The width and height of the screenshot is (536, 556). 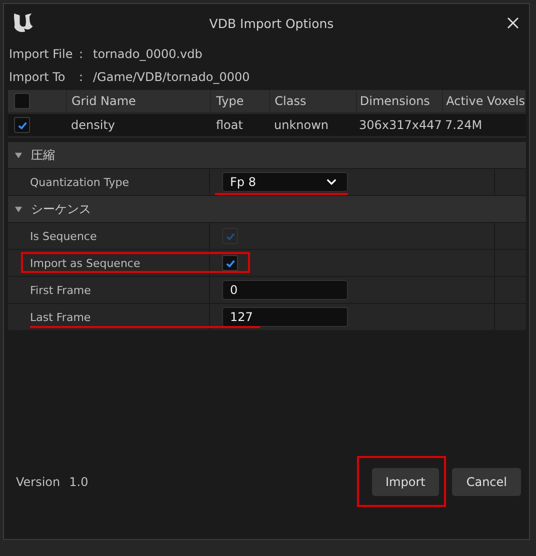 I want to click on version-label: Version, so click(x=38, y=482).